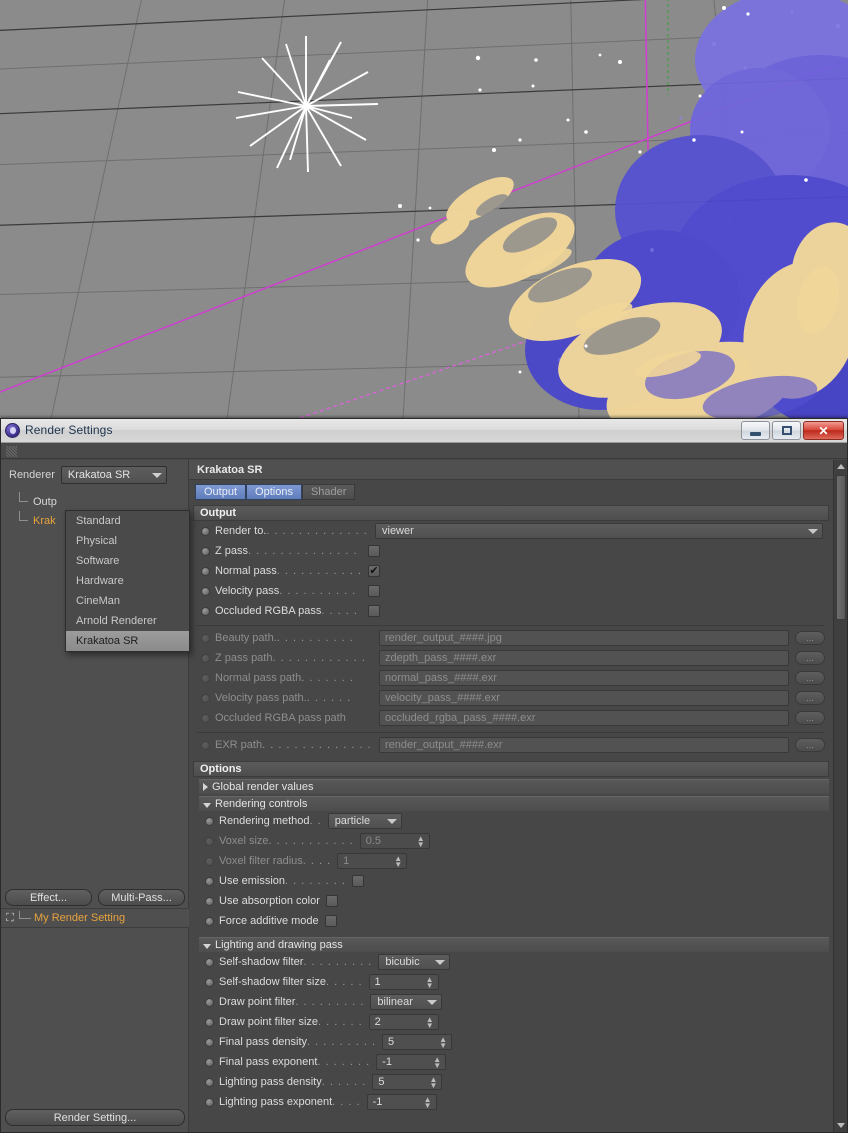 The image size is (848, 1133). What do you see at coordinates (403, 982) in the screenshot?
I see `self-shadow-filter-size-stepper: 1 ▲ ▼` at bounding box center [403, 982].